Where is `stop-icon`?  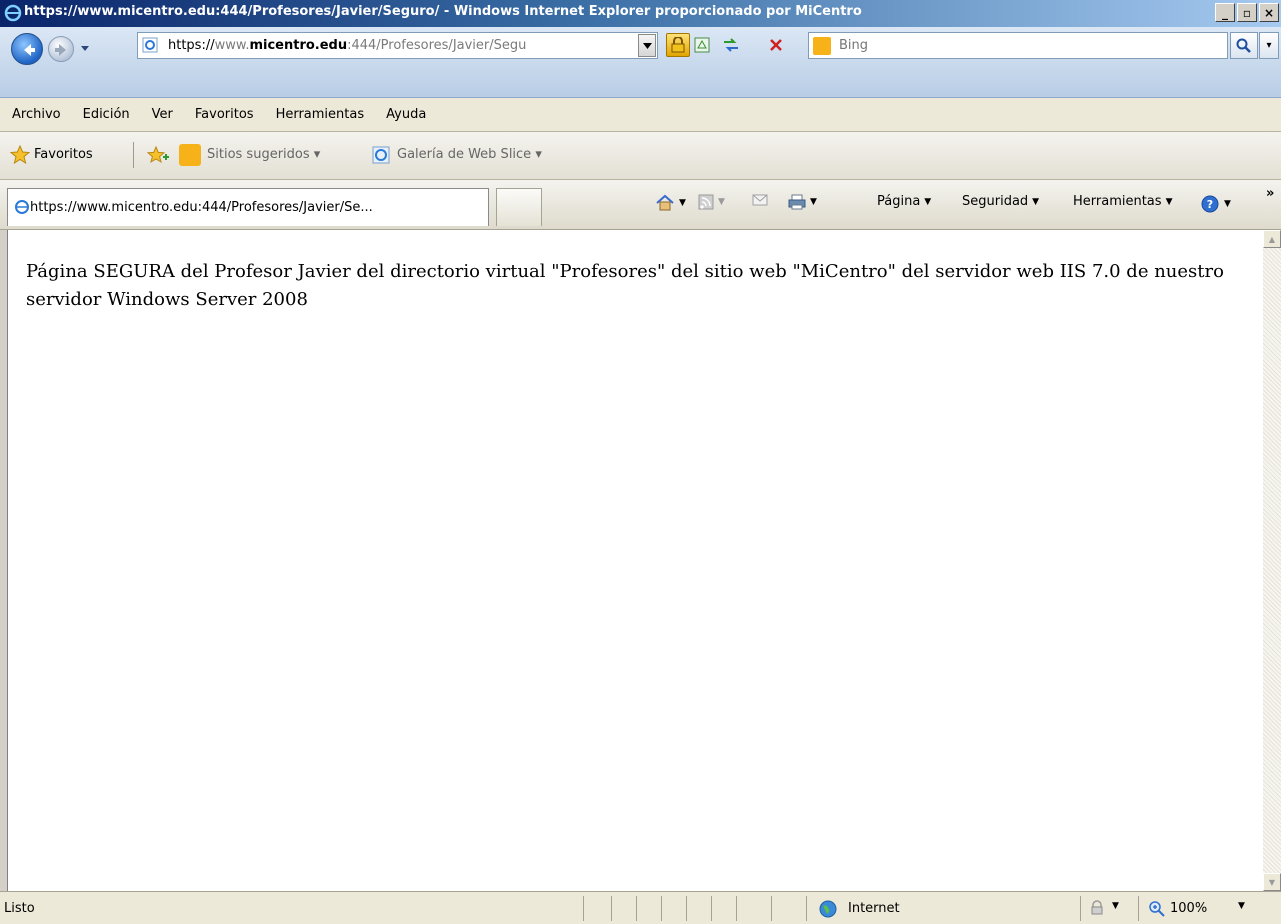
stop-icon is located at coordinates (776, 45).